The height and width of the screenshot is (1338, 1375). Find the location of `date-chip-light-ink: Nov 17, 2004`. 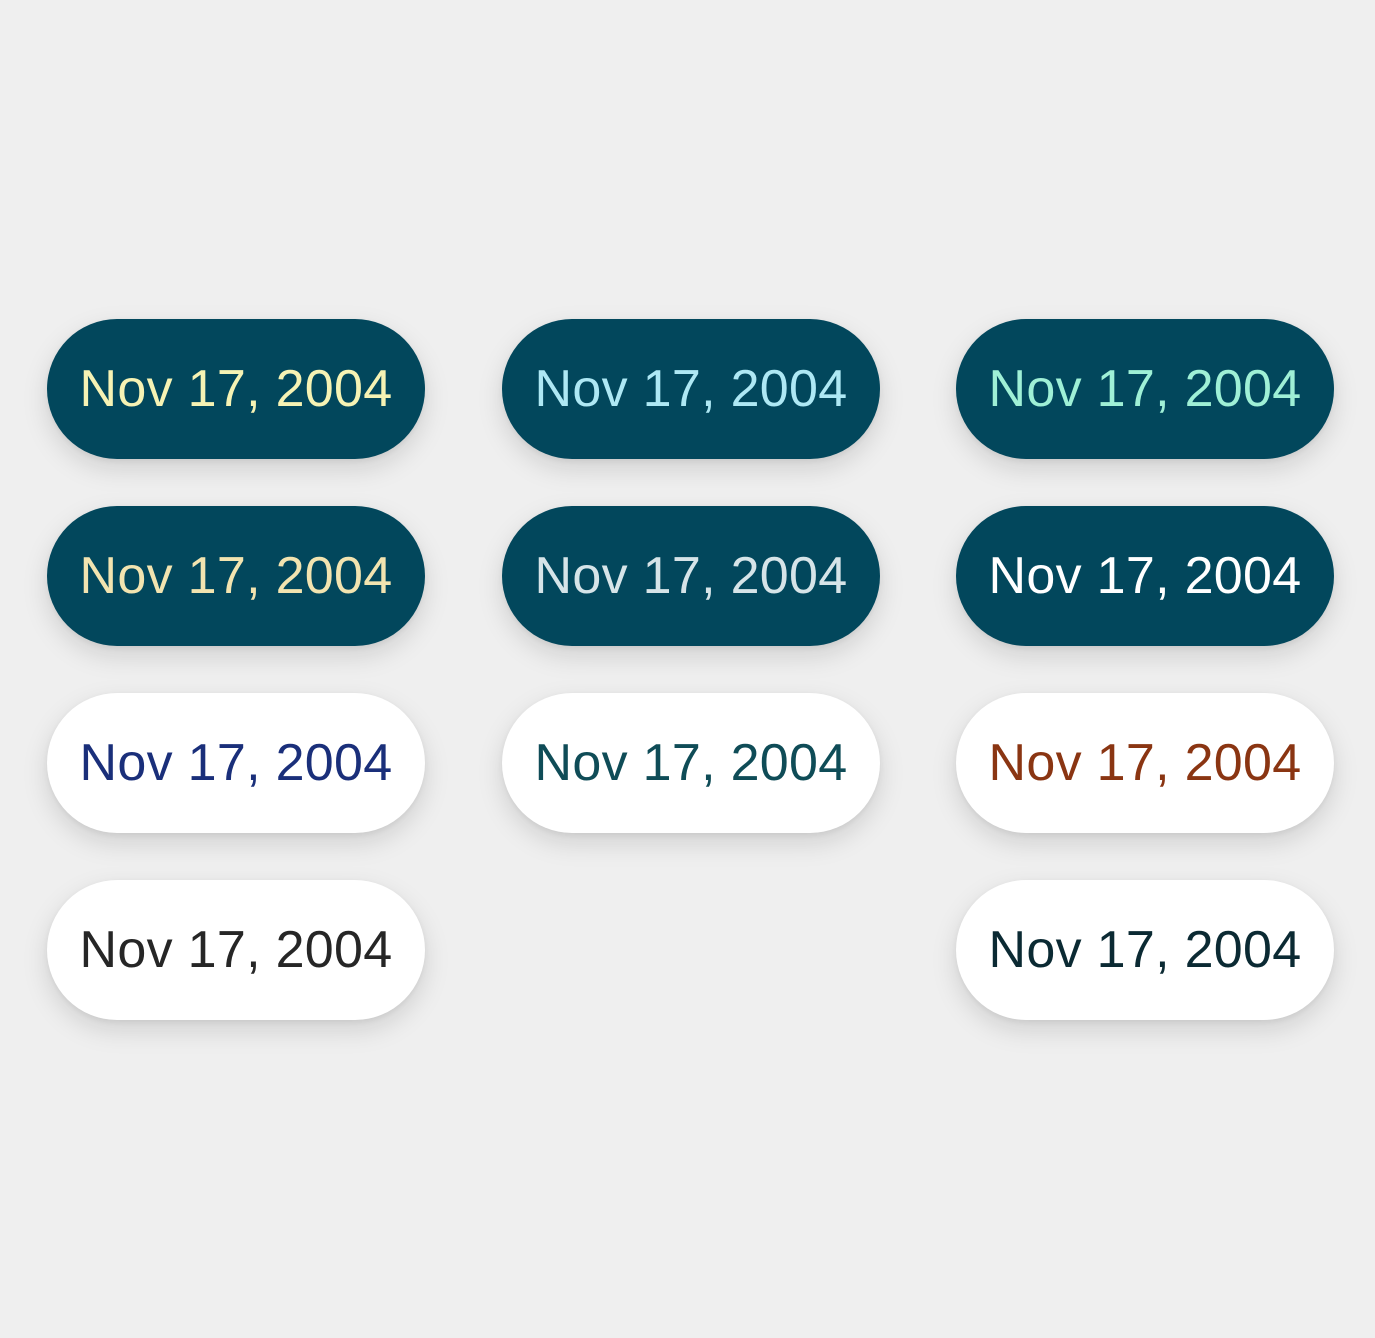

date-chip-light-ink: Nov 17, 2004 is located at coordinates (1145, 950).